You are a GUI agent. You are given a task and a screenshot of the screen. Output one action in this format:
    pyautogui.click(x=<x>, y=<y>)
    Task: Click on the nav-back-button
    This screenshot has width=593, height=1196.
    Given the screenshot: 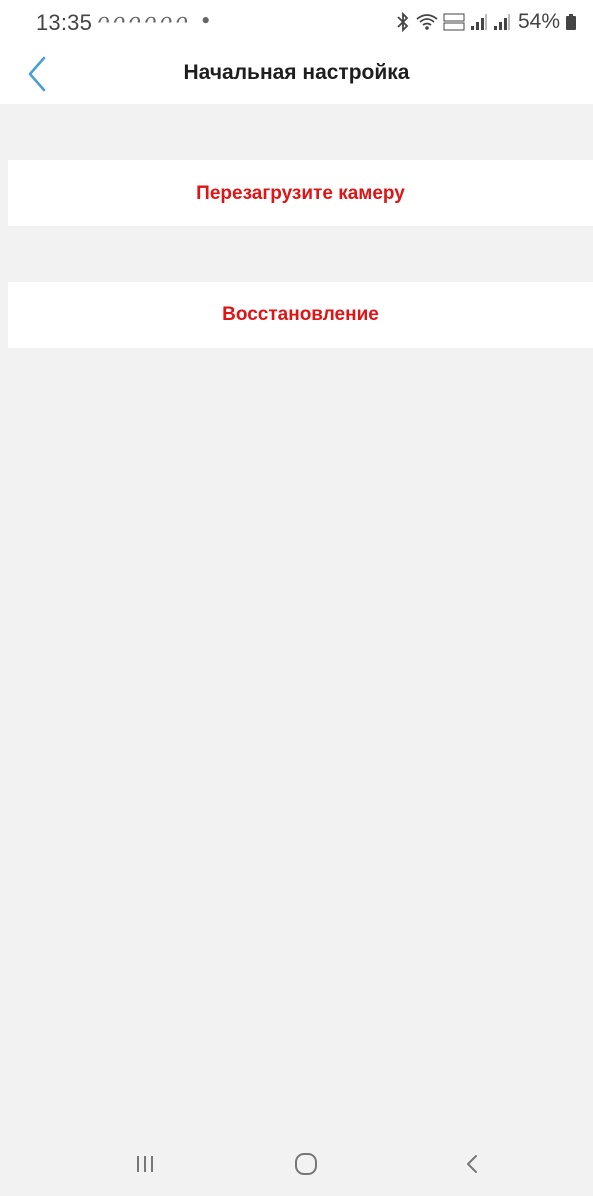 What is the action you would take?
    pyautogui.click(x=473, y=1166)
    